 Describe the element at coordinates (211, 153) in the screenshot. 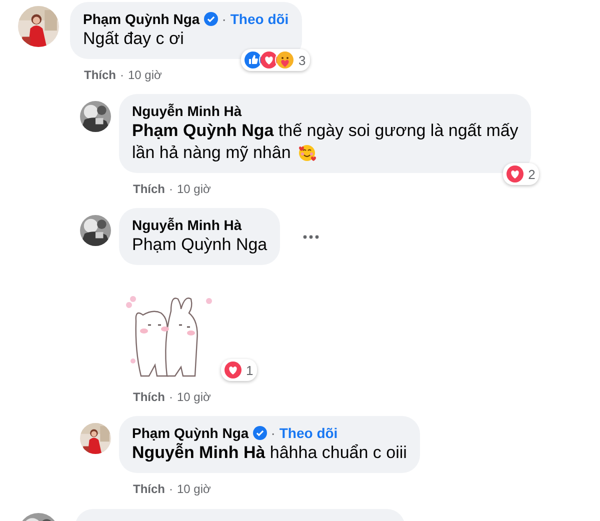

I see `comment-text: lần hả nàng mỹ nhân` at that location.